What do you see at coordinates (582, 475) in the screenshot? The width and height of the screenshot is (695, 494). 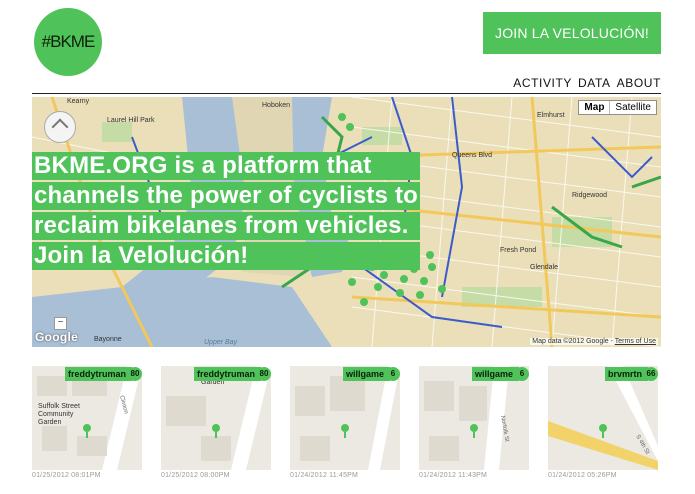 I see `card-timestamp: 01/24/2012 05:26PM` at bounding box center [582, 475].